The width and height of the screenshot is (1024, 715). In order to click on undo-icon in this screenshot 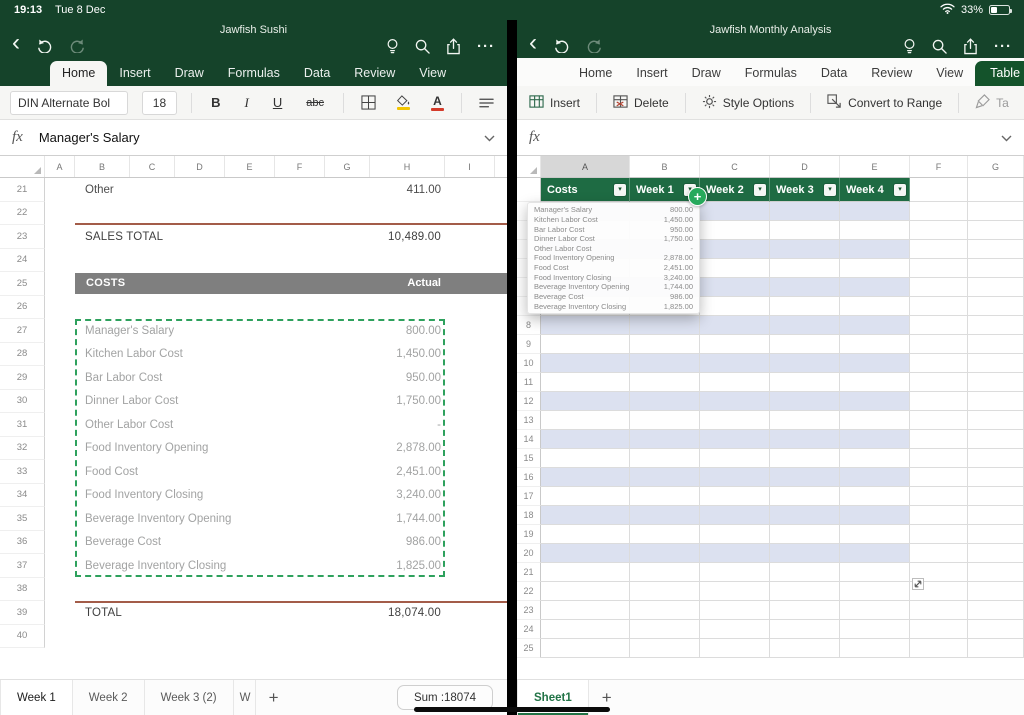, I will do `click(44, 45)`.